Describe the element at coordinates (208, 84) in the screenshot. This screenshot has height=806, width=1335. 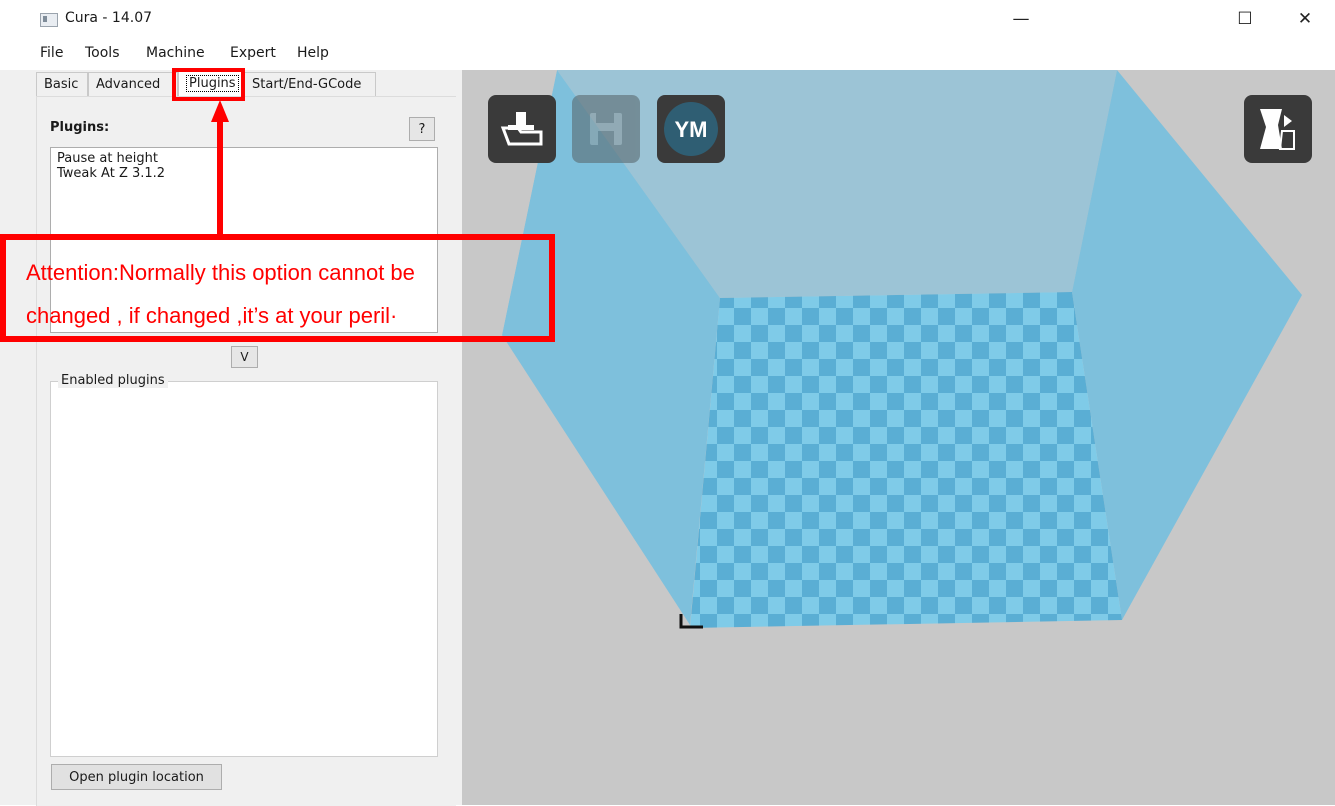
I see `highlight-box` at that location.